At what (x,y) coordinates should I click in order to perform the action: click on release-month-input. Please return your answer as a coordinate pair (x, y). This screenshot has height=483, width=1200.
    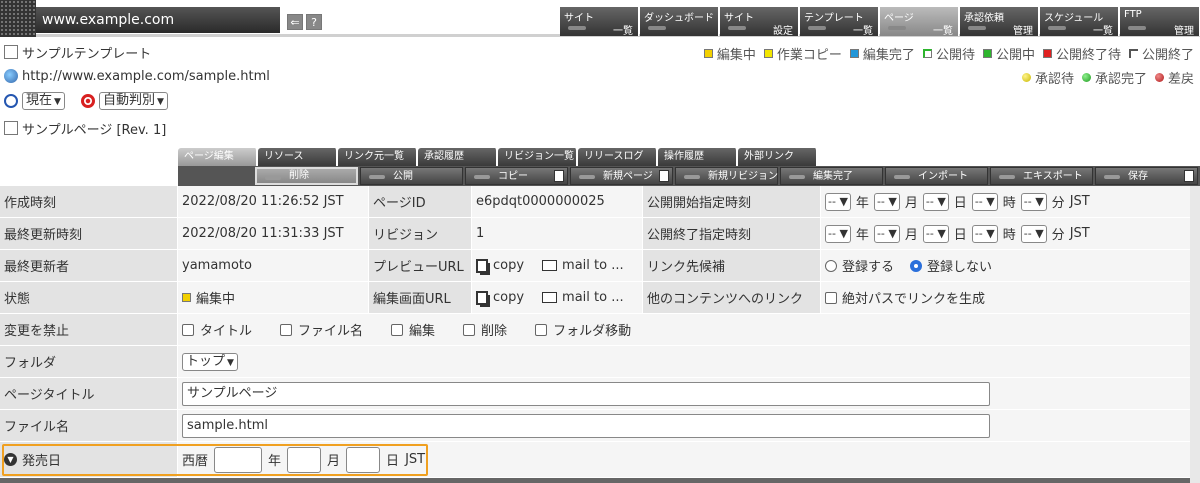
    Looking at the image, I should click on (304, 459).